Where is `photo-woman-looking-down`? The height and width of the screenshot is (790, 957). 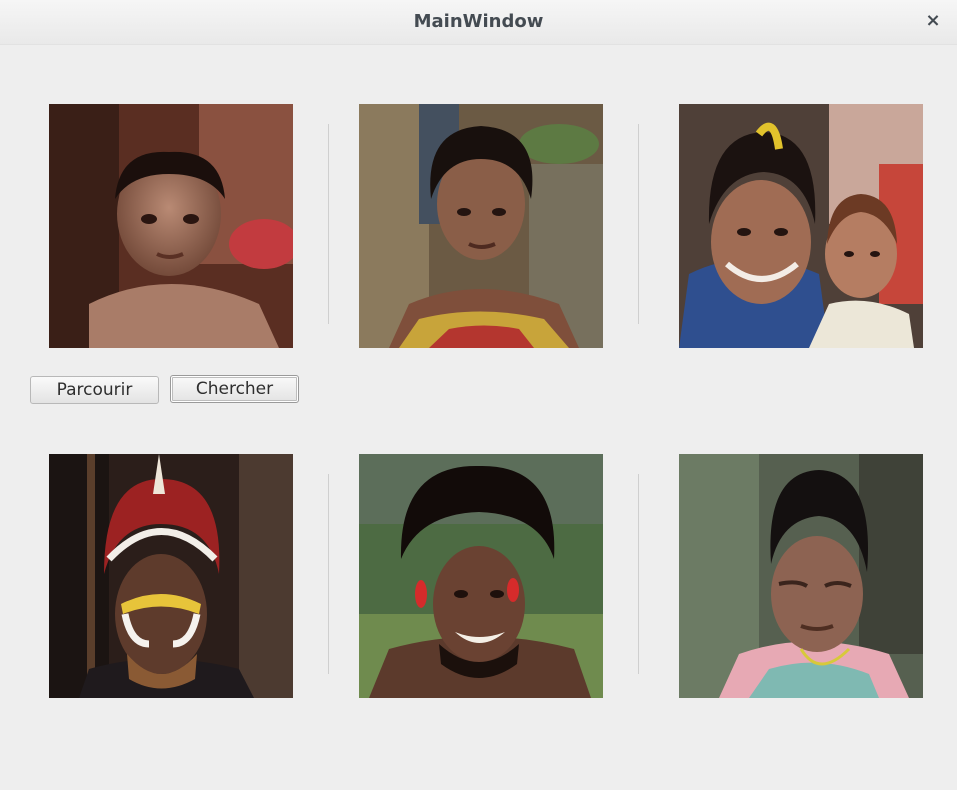
photo-woman-looking-down is located at coordinates (801, 576).